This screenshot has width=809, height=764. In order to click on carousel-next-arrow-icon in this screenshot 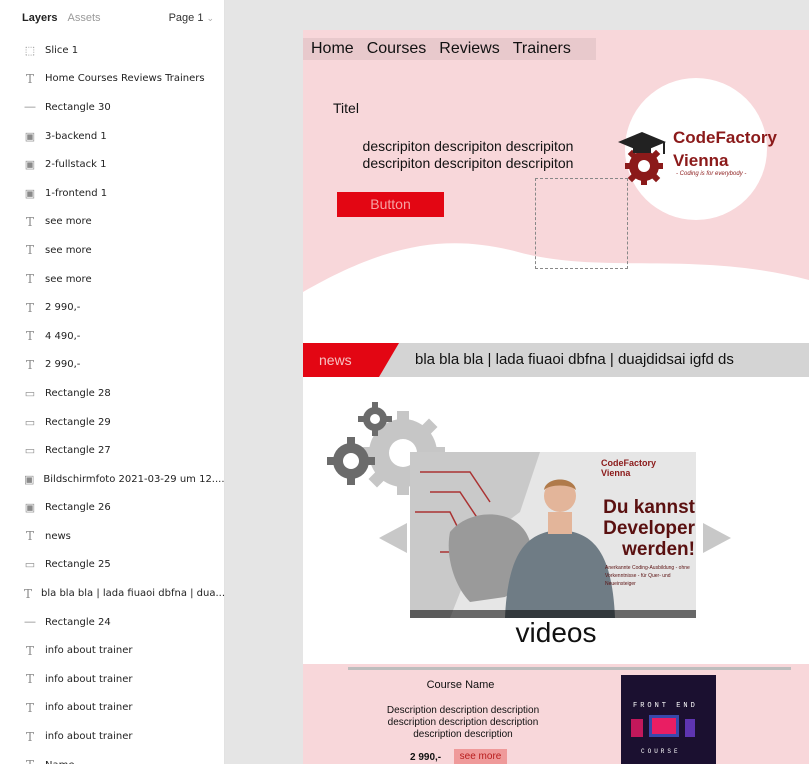, I will do `click(717, 538)`.